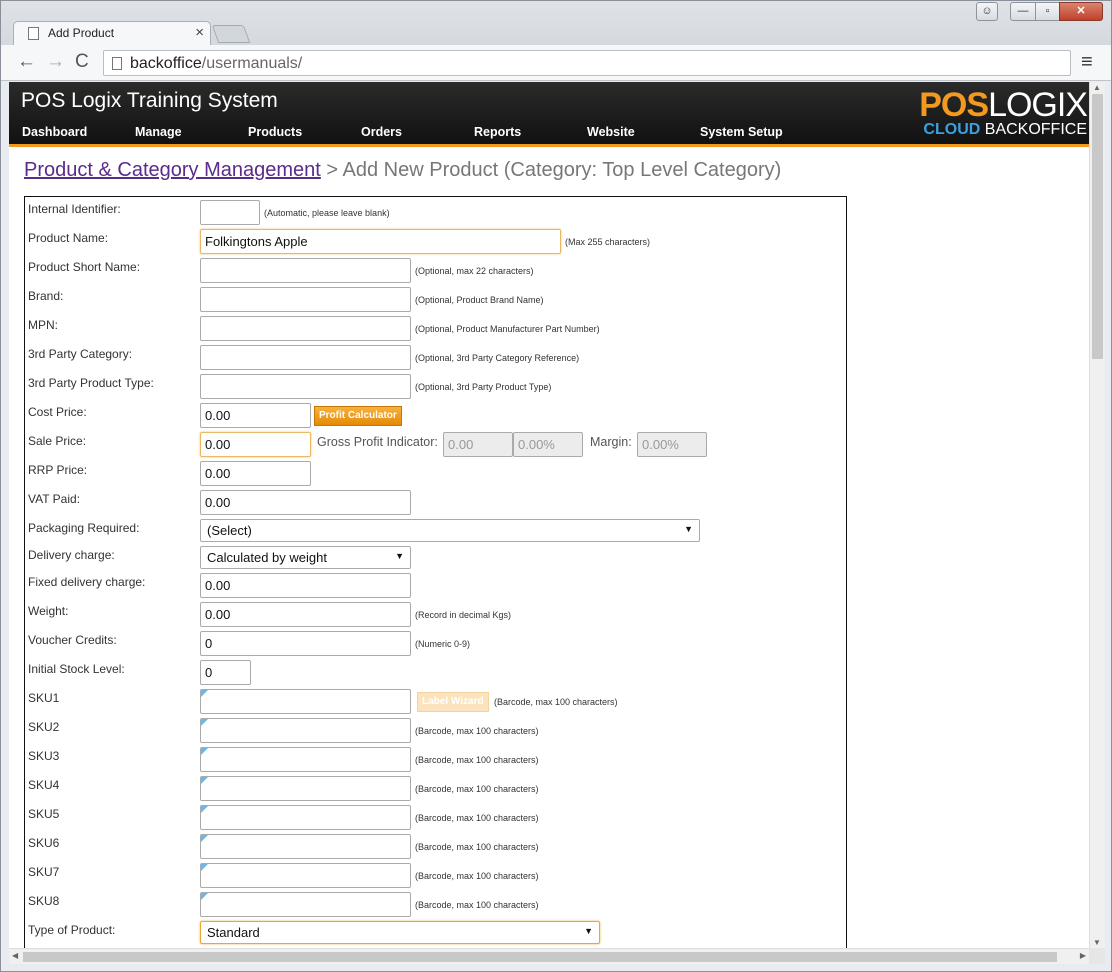 This screenshot has height=972, width=1112. Describe the element at coordinates (44, 727) in the screenshot. I see `label-sku2: SKU2` at that location.